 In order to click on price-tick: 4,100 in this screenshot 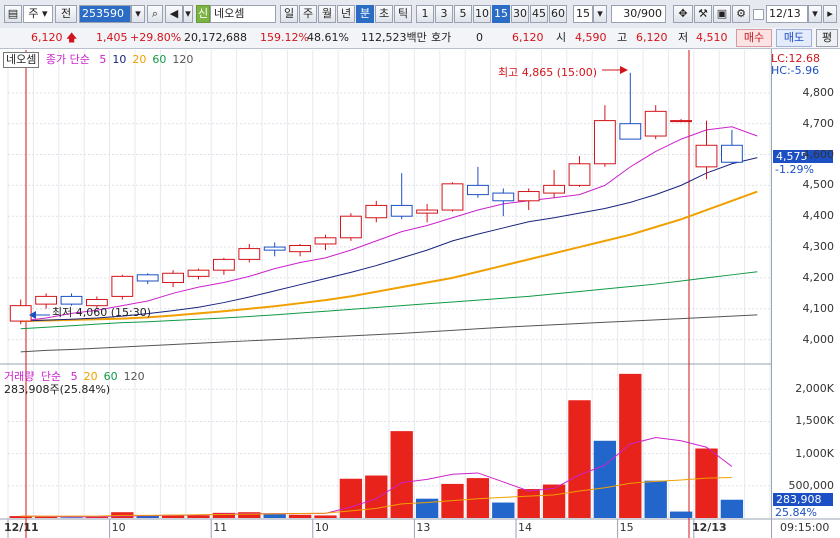, I will do `click(818, 308)`.